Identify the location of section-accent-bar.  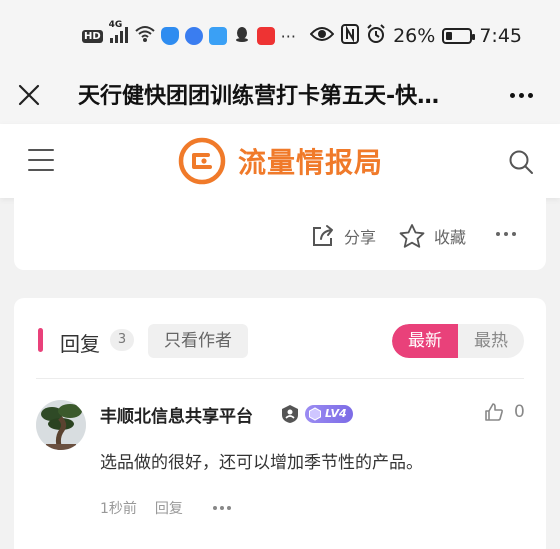
(40, 340).